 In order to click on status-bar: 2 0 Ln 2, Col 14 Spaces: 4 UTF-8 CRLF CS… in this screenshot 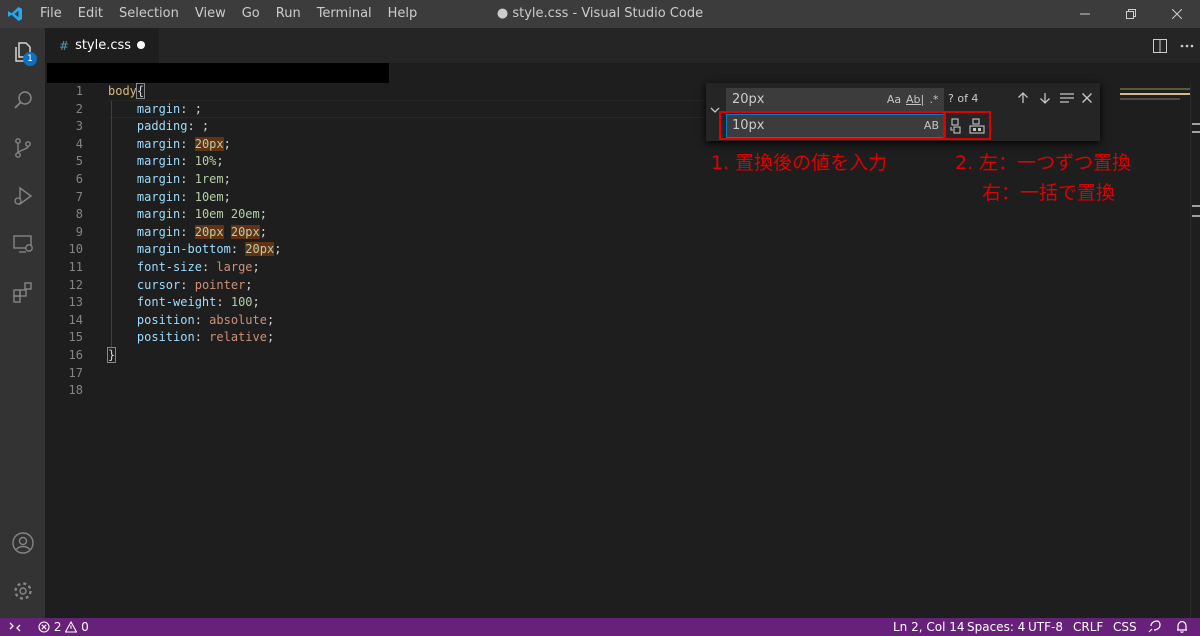, I will do `click(600, 627)`.